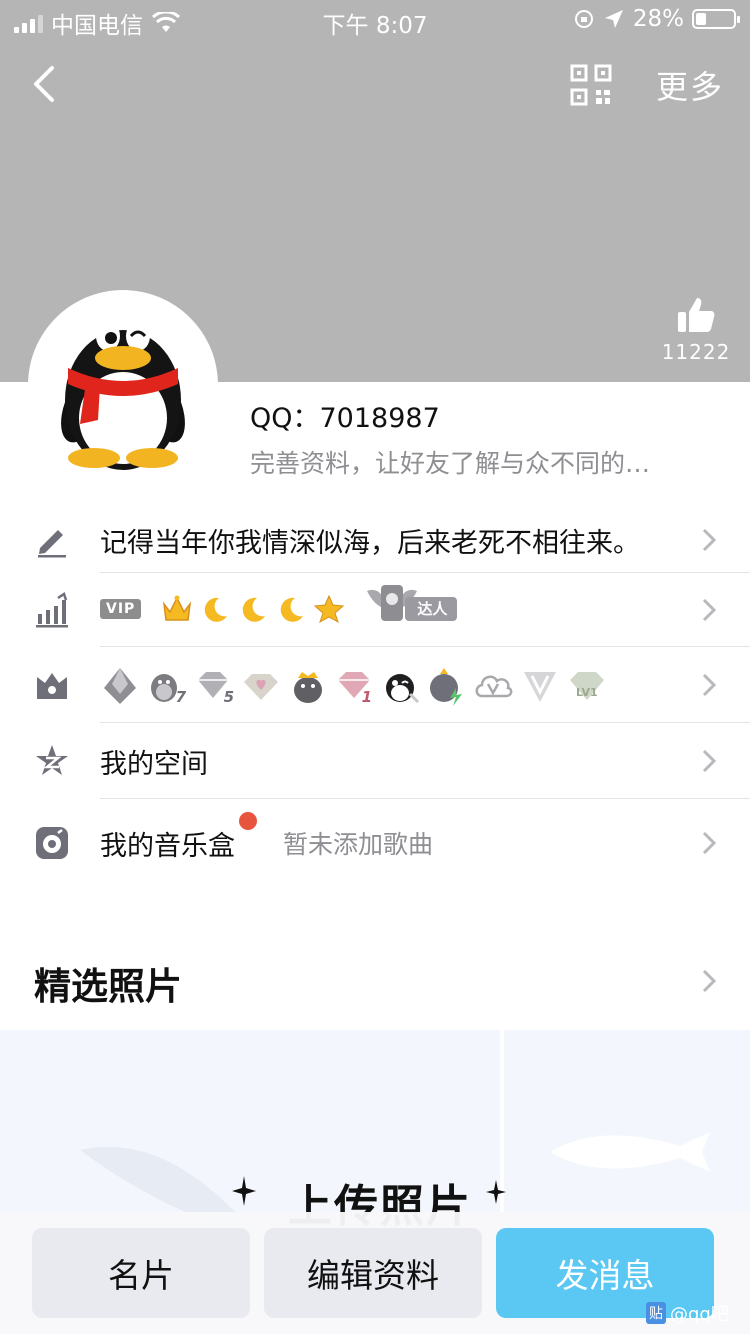 This screenshot has height=1334, width=750. I want to click on edit-profile-button: 编辑资料, so click(373, 1273).